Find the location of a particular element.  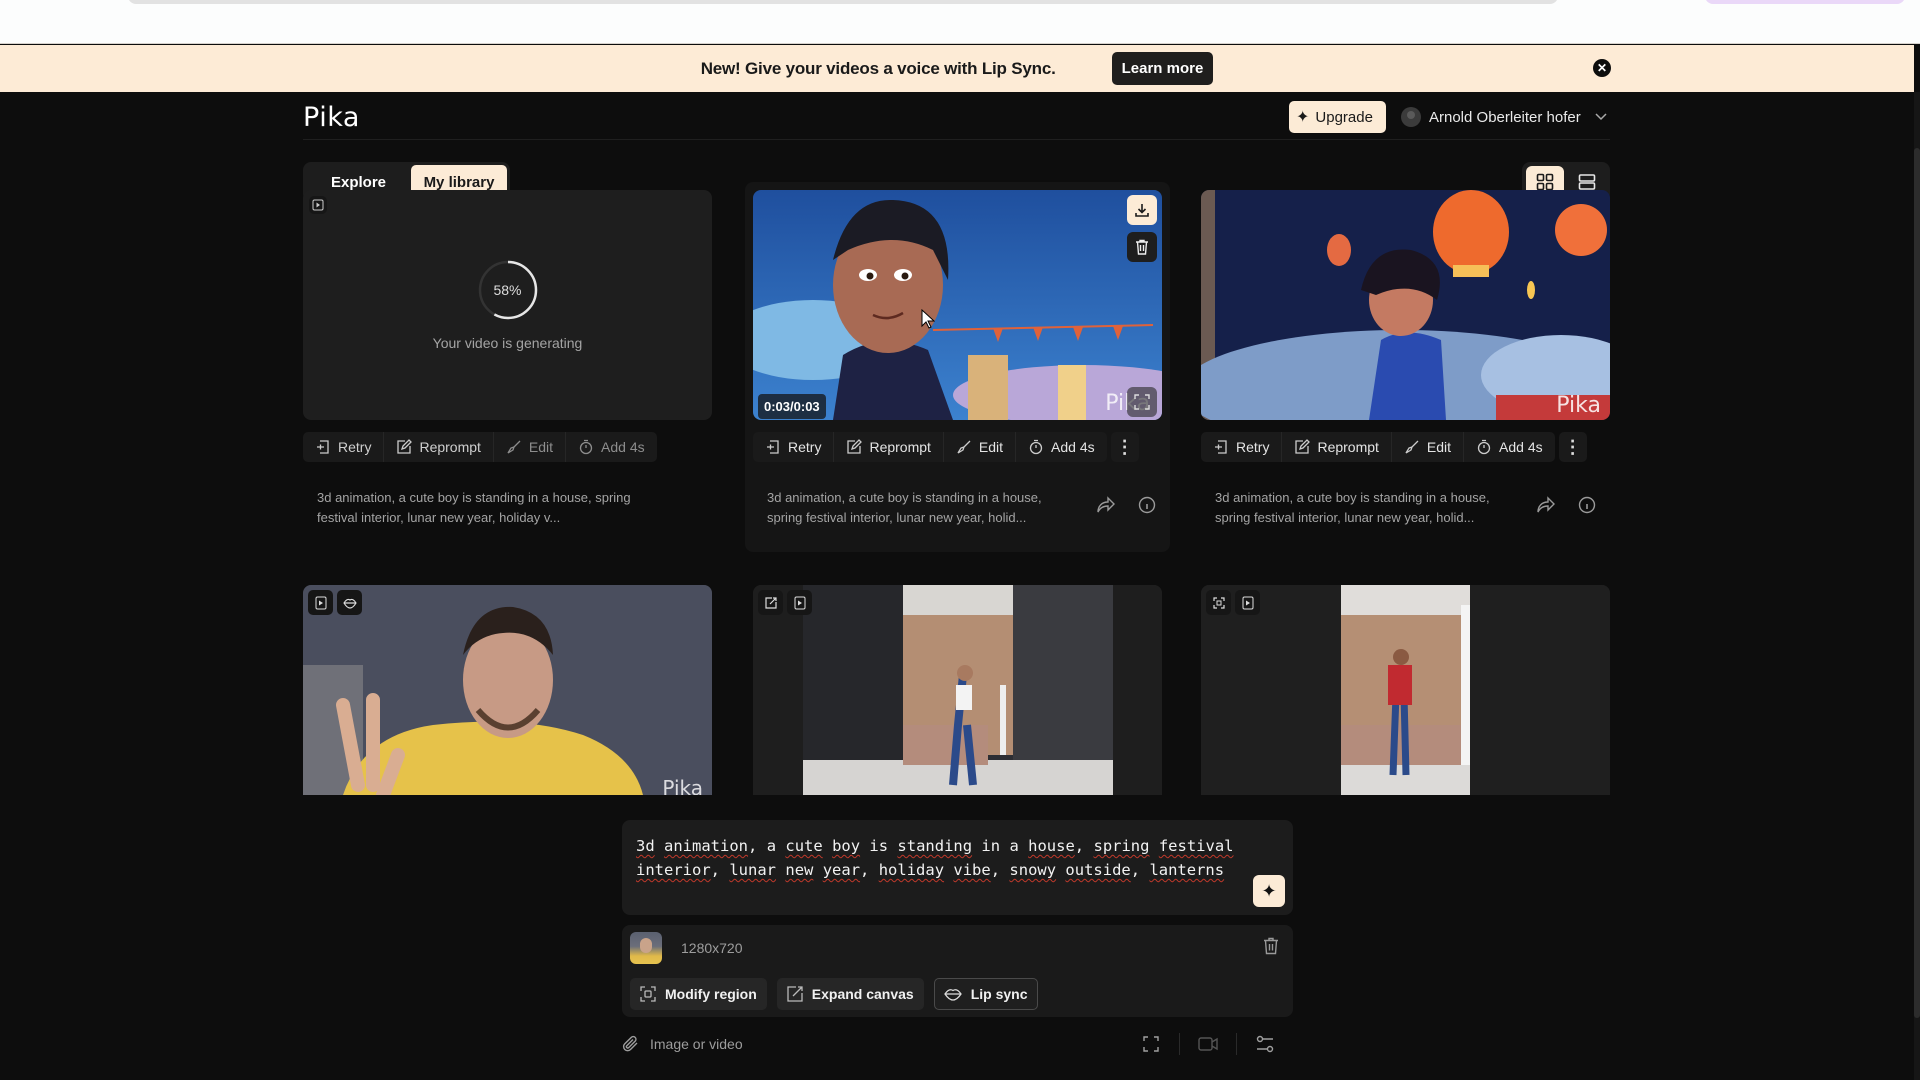

camera-control-button is located at coordinates (1208, 1044).